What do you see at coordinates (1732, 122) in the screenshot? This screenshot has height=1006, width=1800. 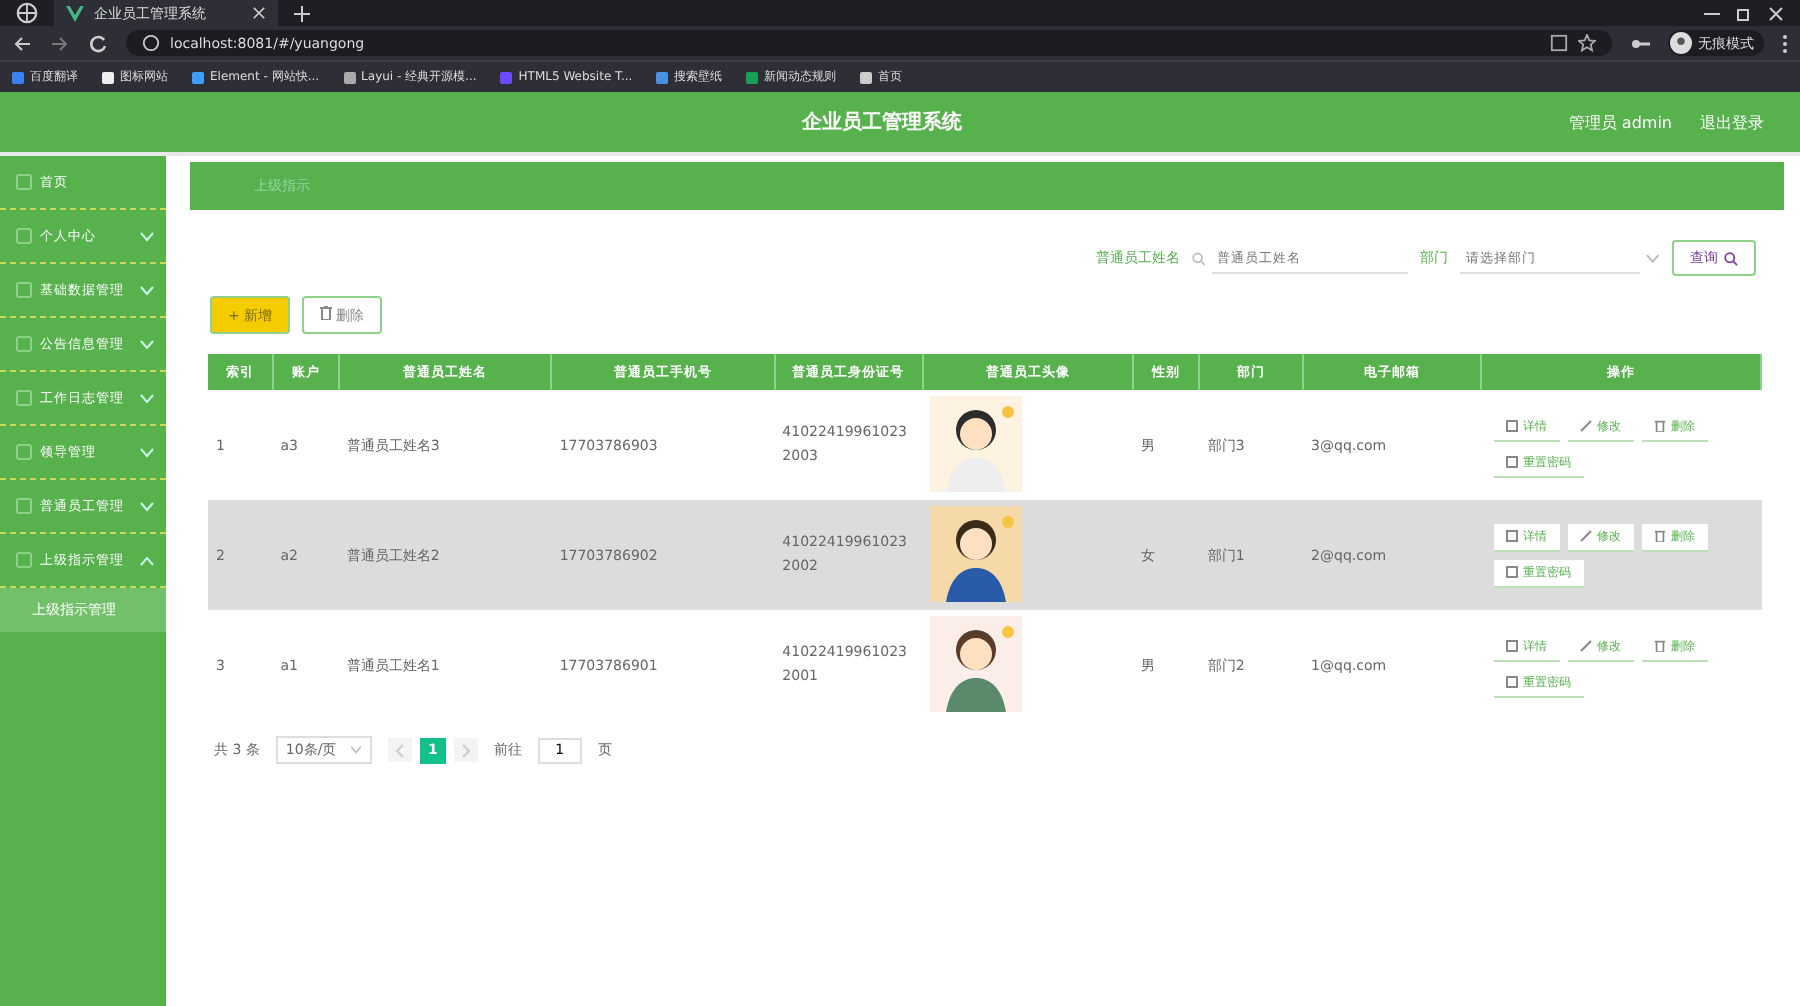 I see `logout-link: 退出登录` at bounding box center [1732, 122].